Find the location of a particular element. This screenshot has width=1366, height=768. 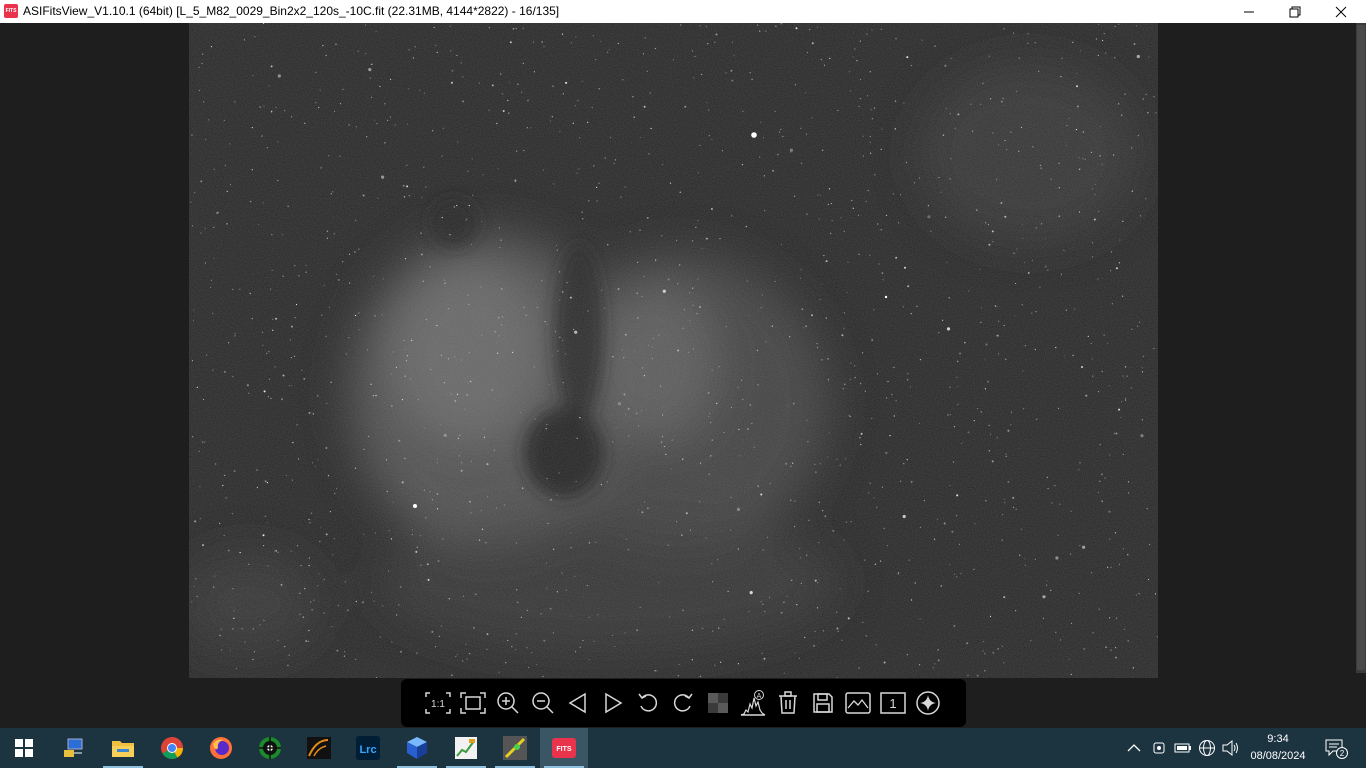

rotate-left-button is located at coordinates (648, 703).